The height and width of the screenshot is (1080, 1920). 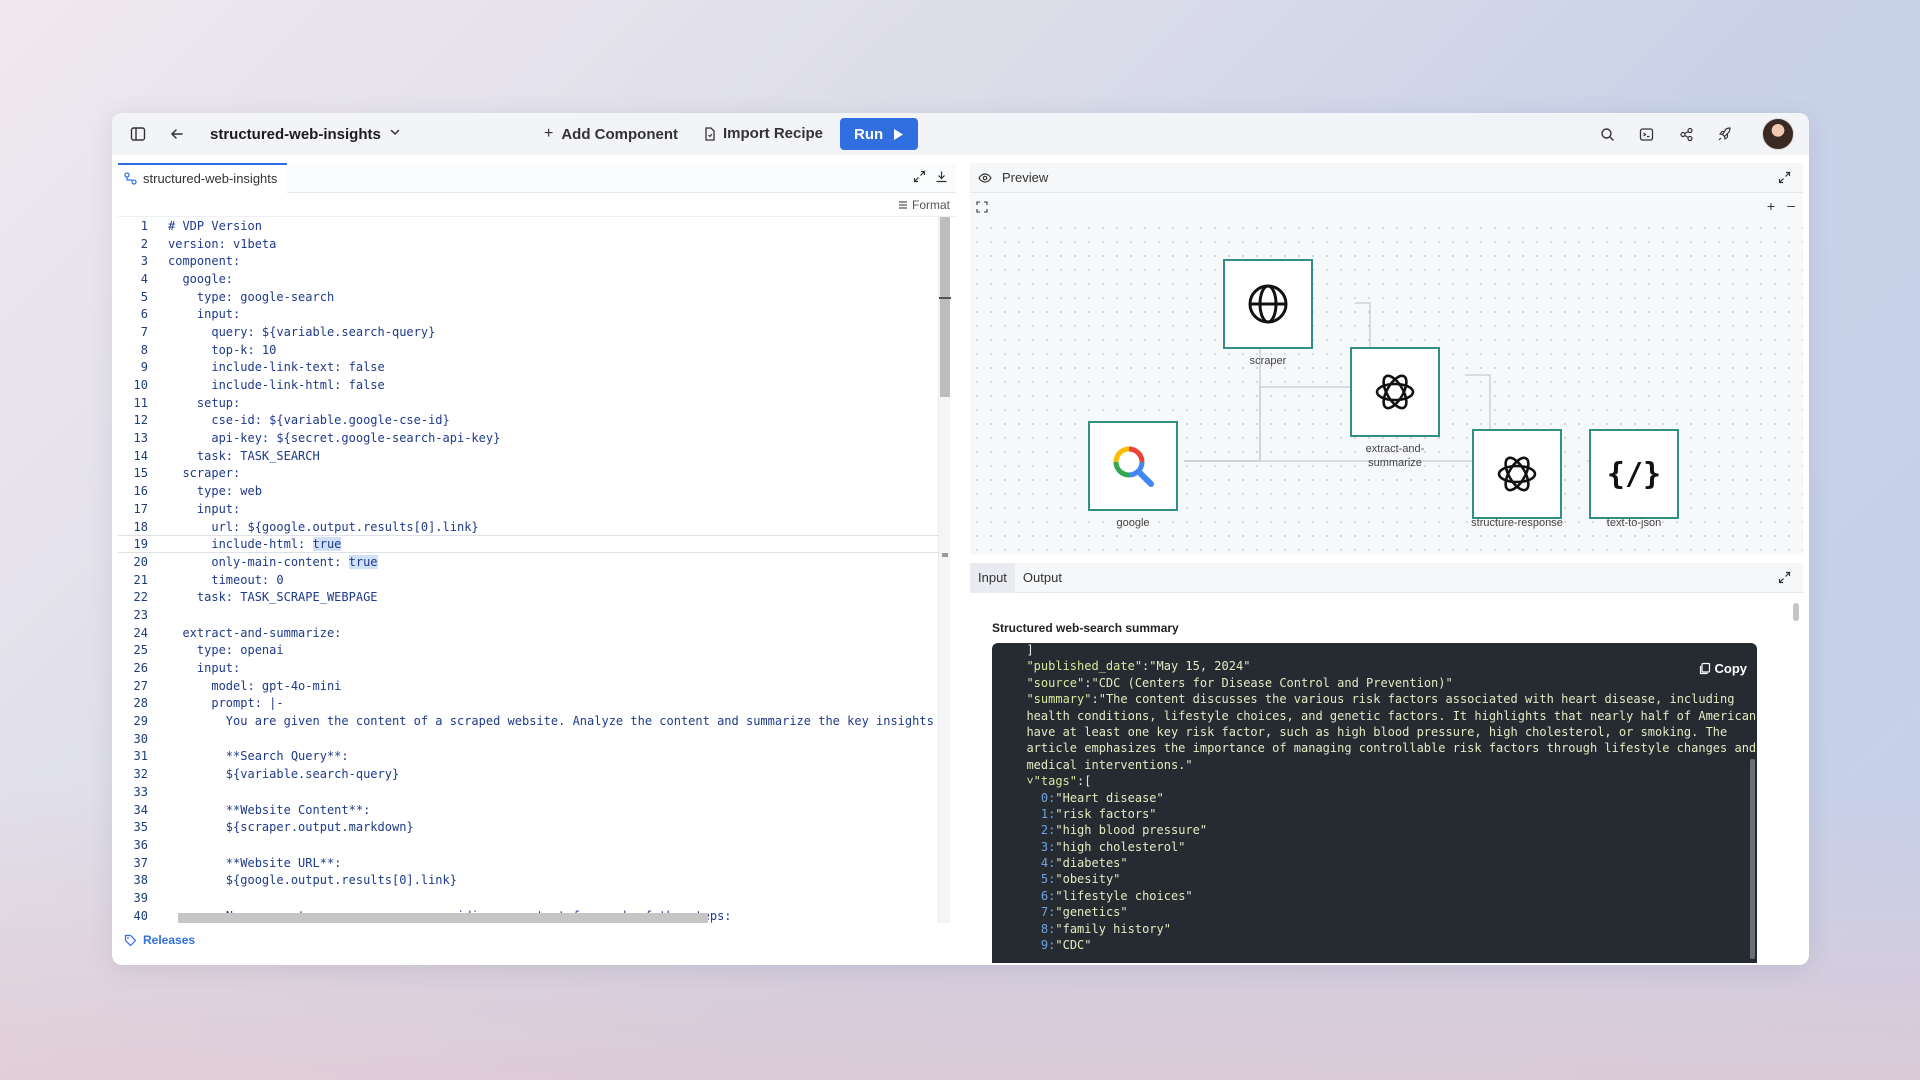 What do you see at coordinates (534, 421) in the screenshot?
I see `code-line: 12 cse-id: ${variable.google-cse-id}` at bounding box center [534, 421].